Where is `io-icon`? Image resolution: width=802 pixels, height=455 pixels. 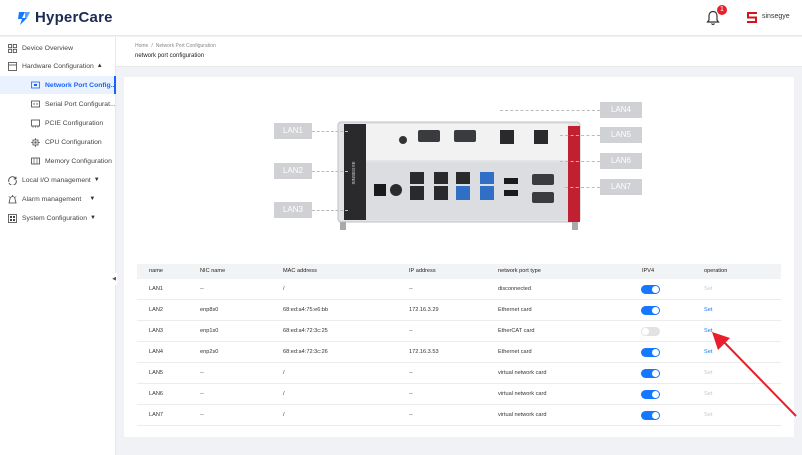 io-icon is located at coordinates (12, 180).